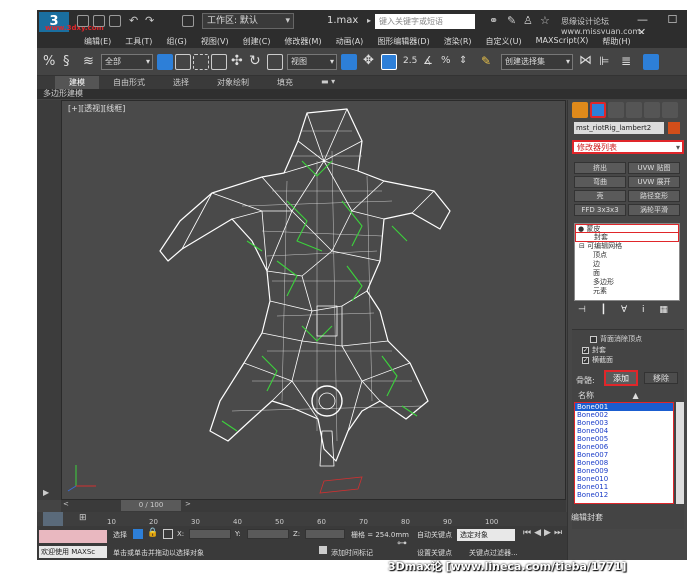  What do you see at coordinates (537, 62) in the screenshot?
I see `named-selection-dropdown: 创建选择集 ▾` at bounding box center [537, 62].